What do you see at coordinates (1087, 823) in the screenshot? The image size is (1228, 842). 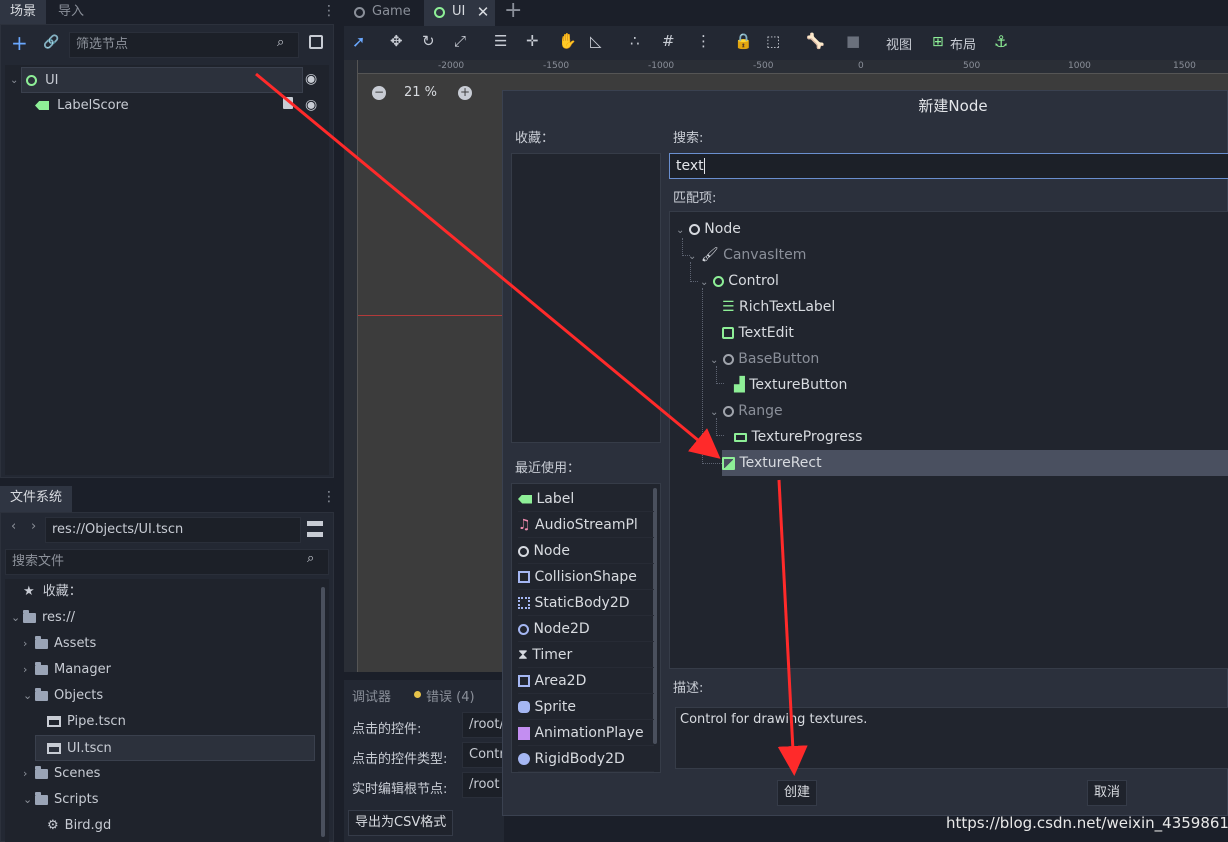 I see `watermark: https://blog.csdn.net/weixin_43598617` at bounding box center [1087, 823].